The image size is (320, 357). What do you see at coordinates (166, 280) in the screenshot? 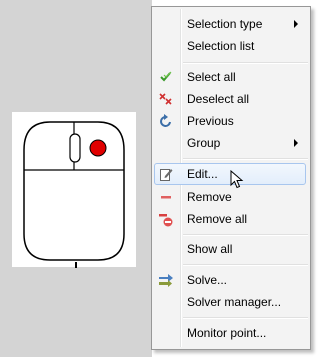
I see `solve-arrows-icon` at bounding box center [166, 280].